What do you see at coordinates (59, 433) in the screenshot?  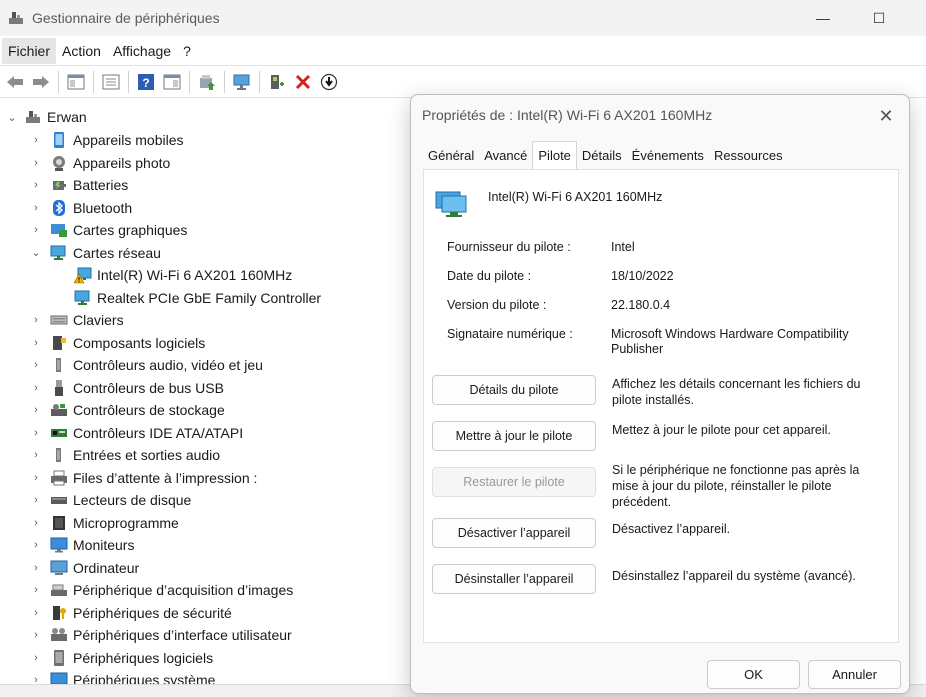 I see `ide-controller-icon` at bounding box center [59, 433].